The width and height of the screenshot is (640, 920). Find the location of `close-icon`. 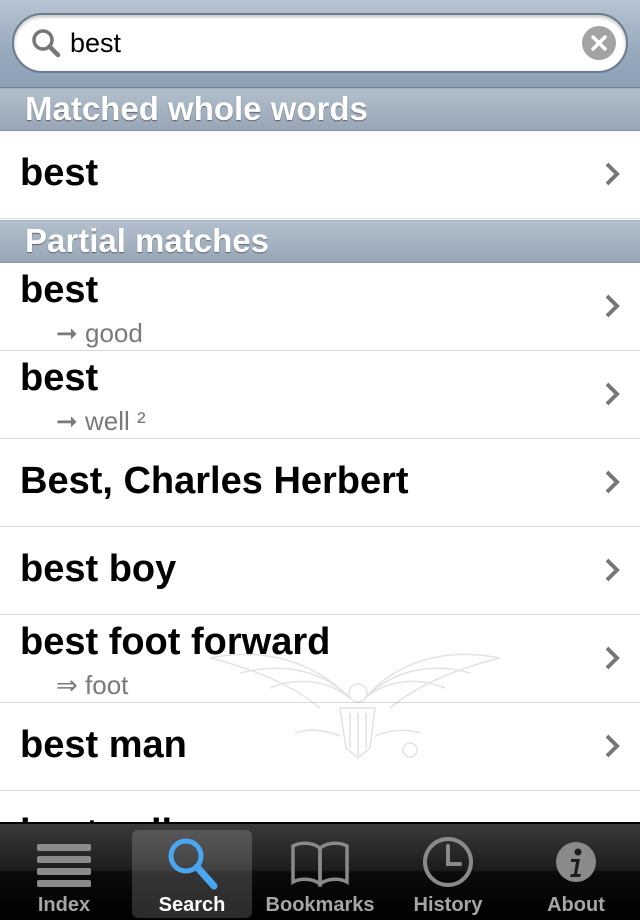

close-icon is located at coordinates (599, 43).